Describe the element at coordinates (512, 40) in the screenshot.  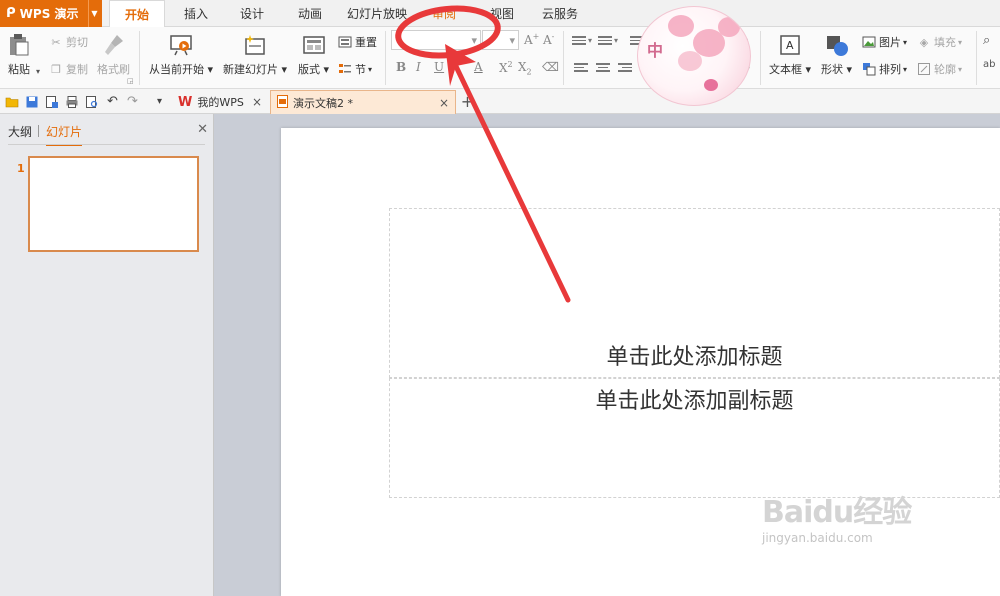
I see `font-size-dropdown-icon: ▾` at that location.